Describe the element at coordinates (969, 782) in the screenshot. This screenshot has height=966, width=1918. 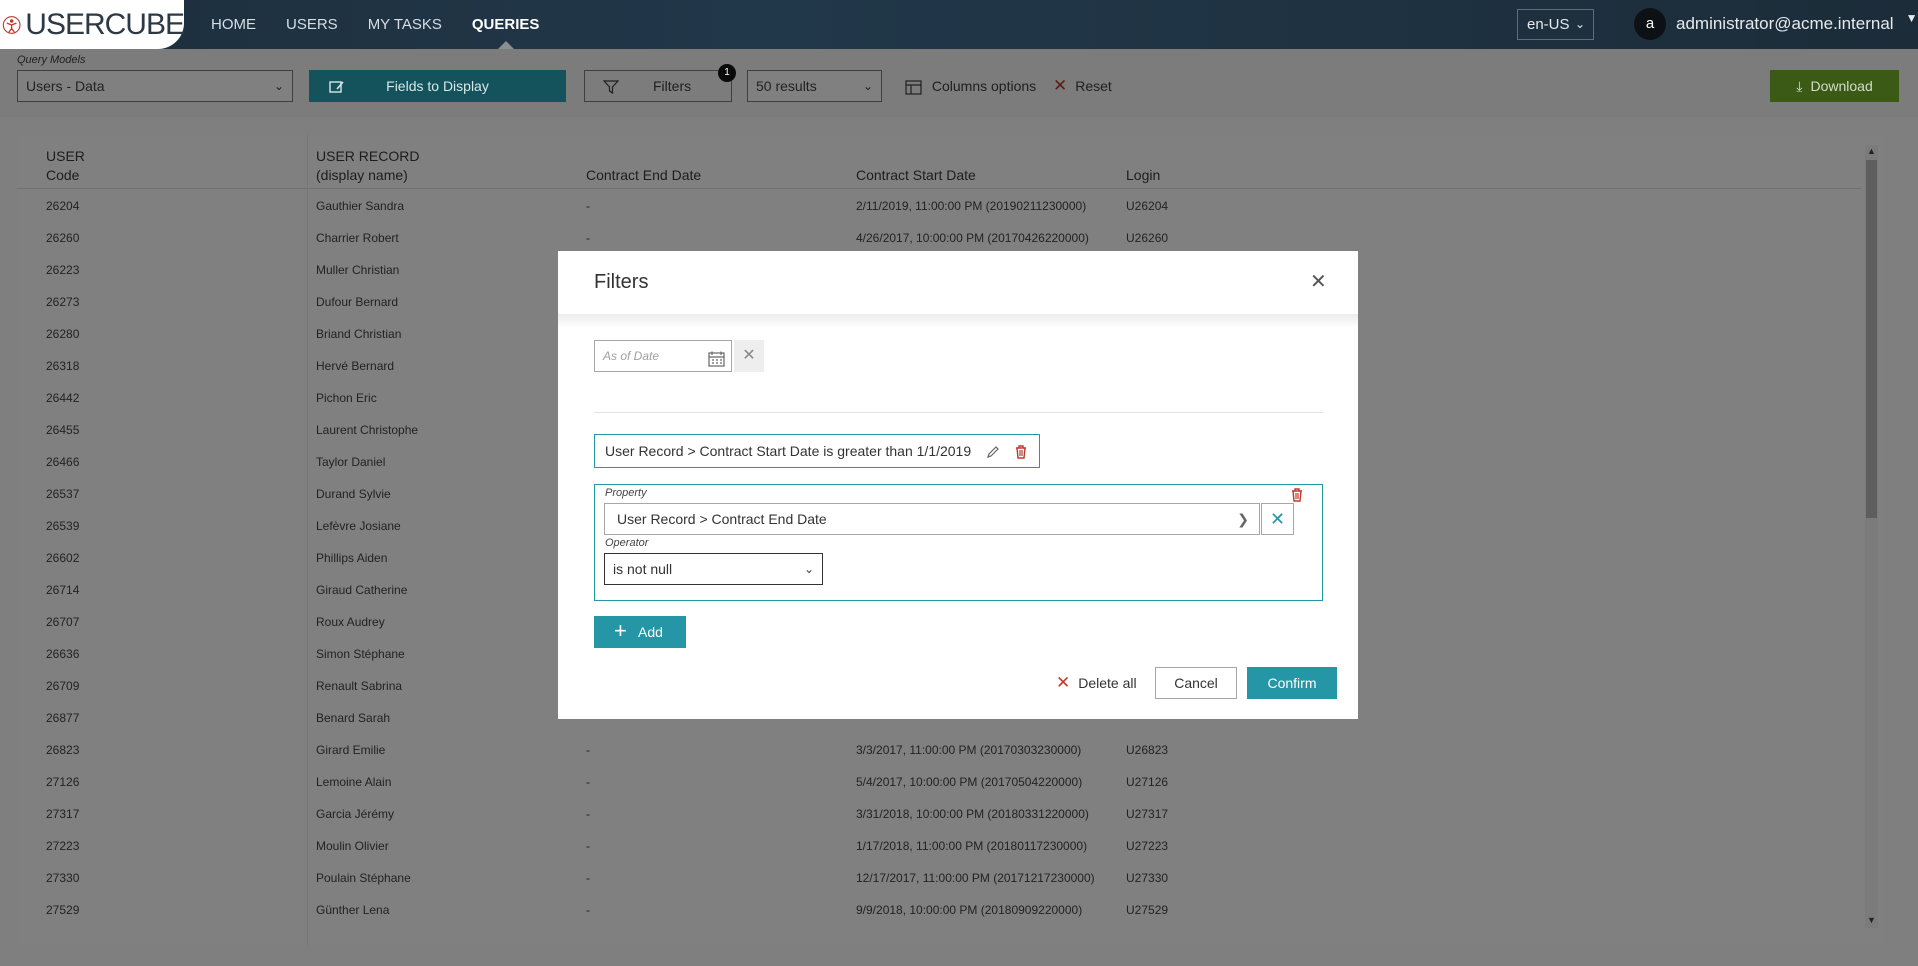
I see `cell-contract-start-date: 5/4/2017, 10:00:00 PM (20170504220000)` at that location.